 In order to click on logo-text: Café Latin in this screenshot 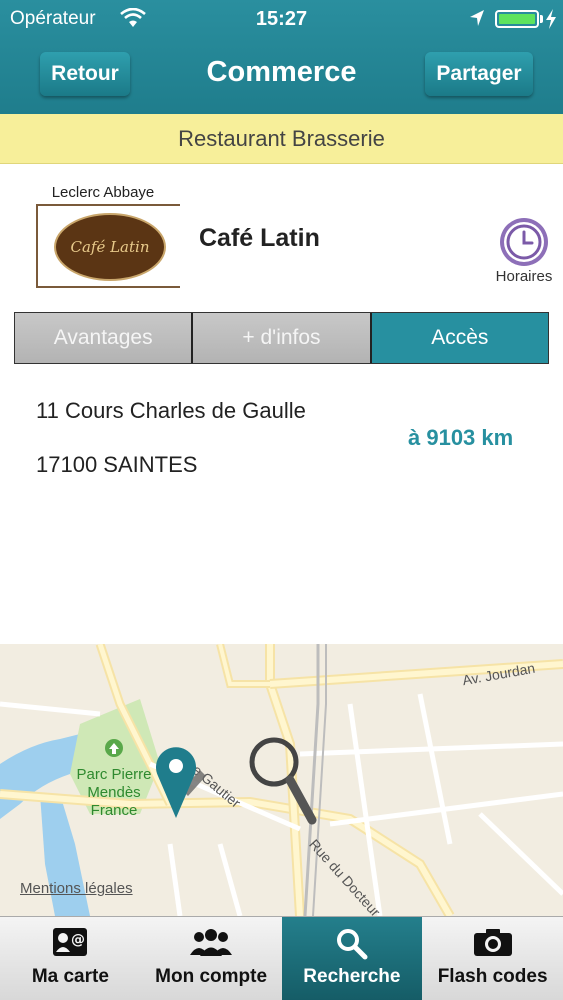, I will do `click(110, 247)`.